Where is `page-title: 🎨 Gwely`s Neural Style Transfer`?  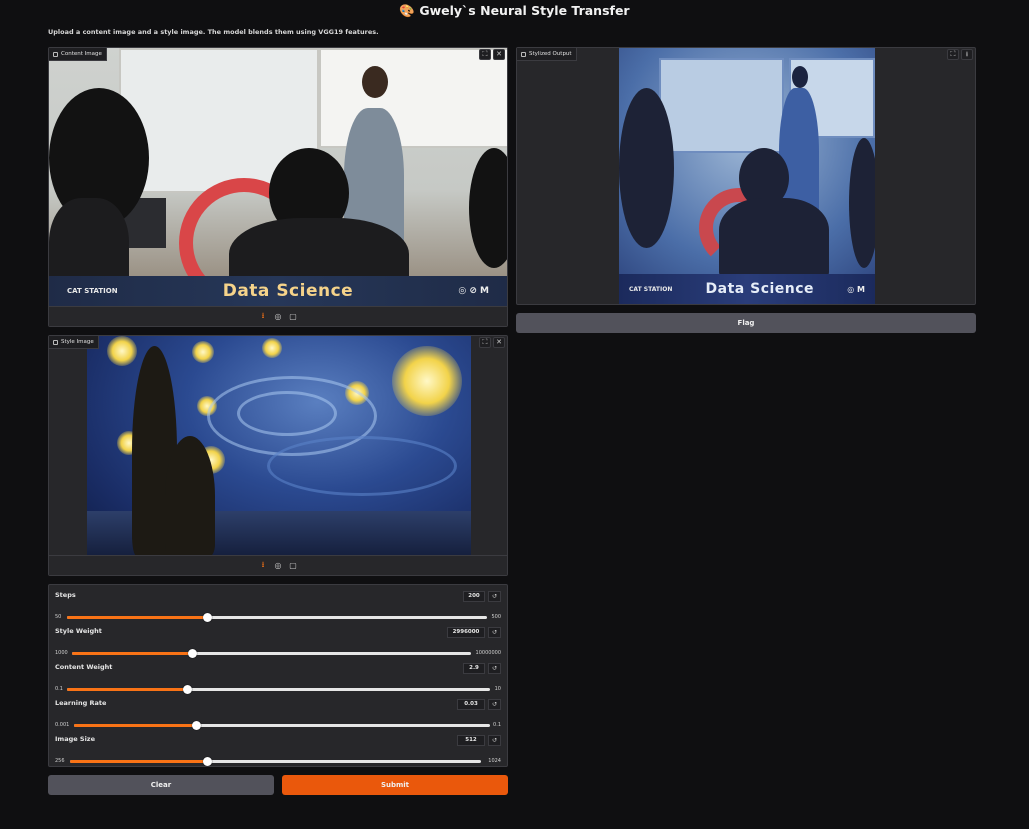 page-title: 🎨 Gwely`s Neural Style Transfer is located at coordinates (514, 10).